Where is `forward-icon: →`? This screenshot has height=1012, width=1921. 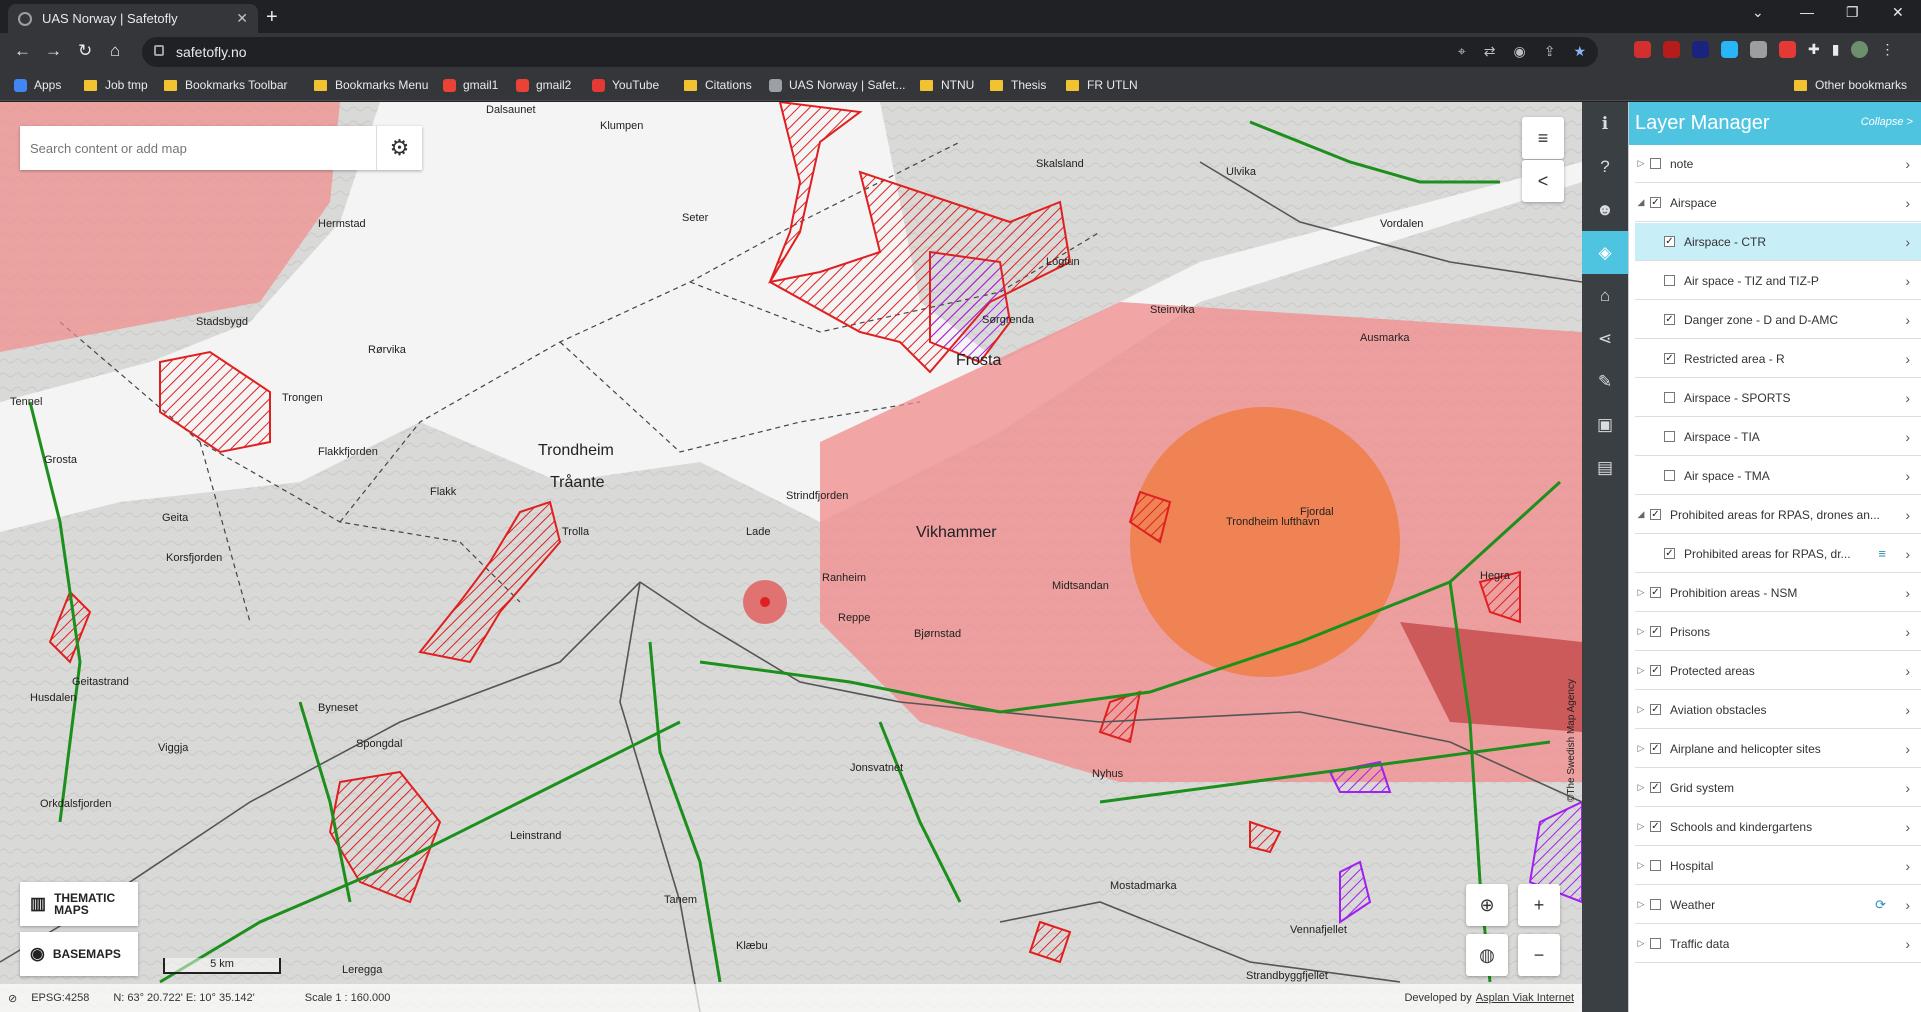
forward-icon: → is located at coordinates (53, 51).